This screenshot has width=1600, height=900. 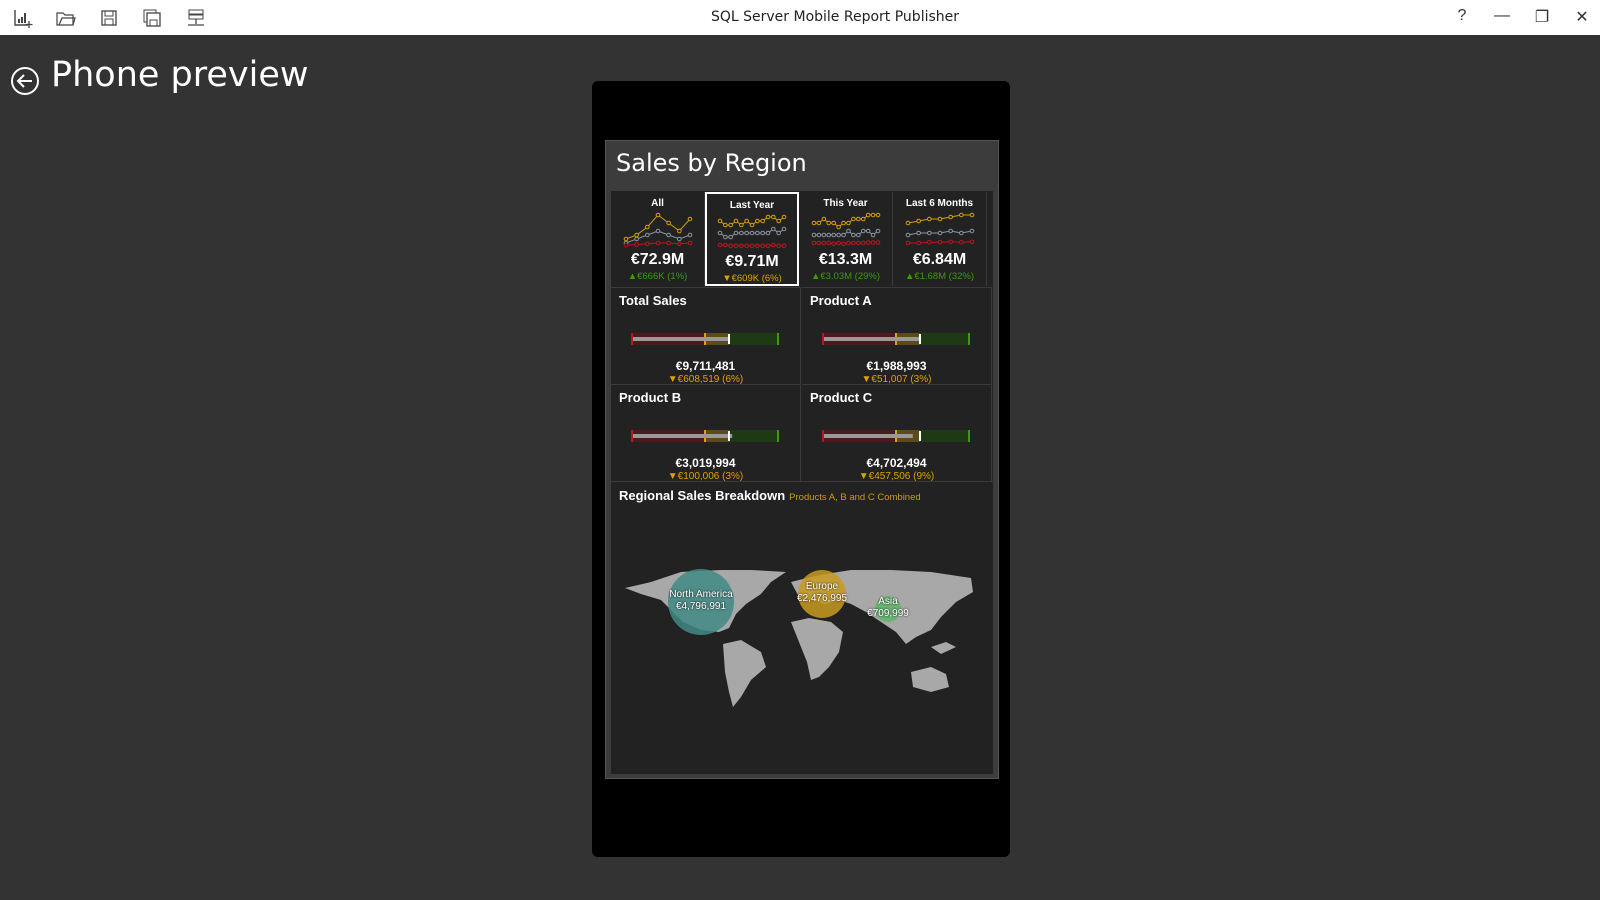 I want to click on gauge-value: €4,702,494, so click(x=896, y=463).